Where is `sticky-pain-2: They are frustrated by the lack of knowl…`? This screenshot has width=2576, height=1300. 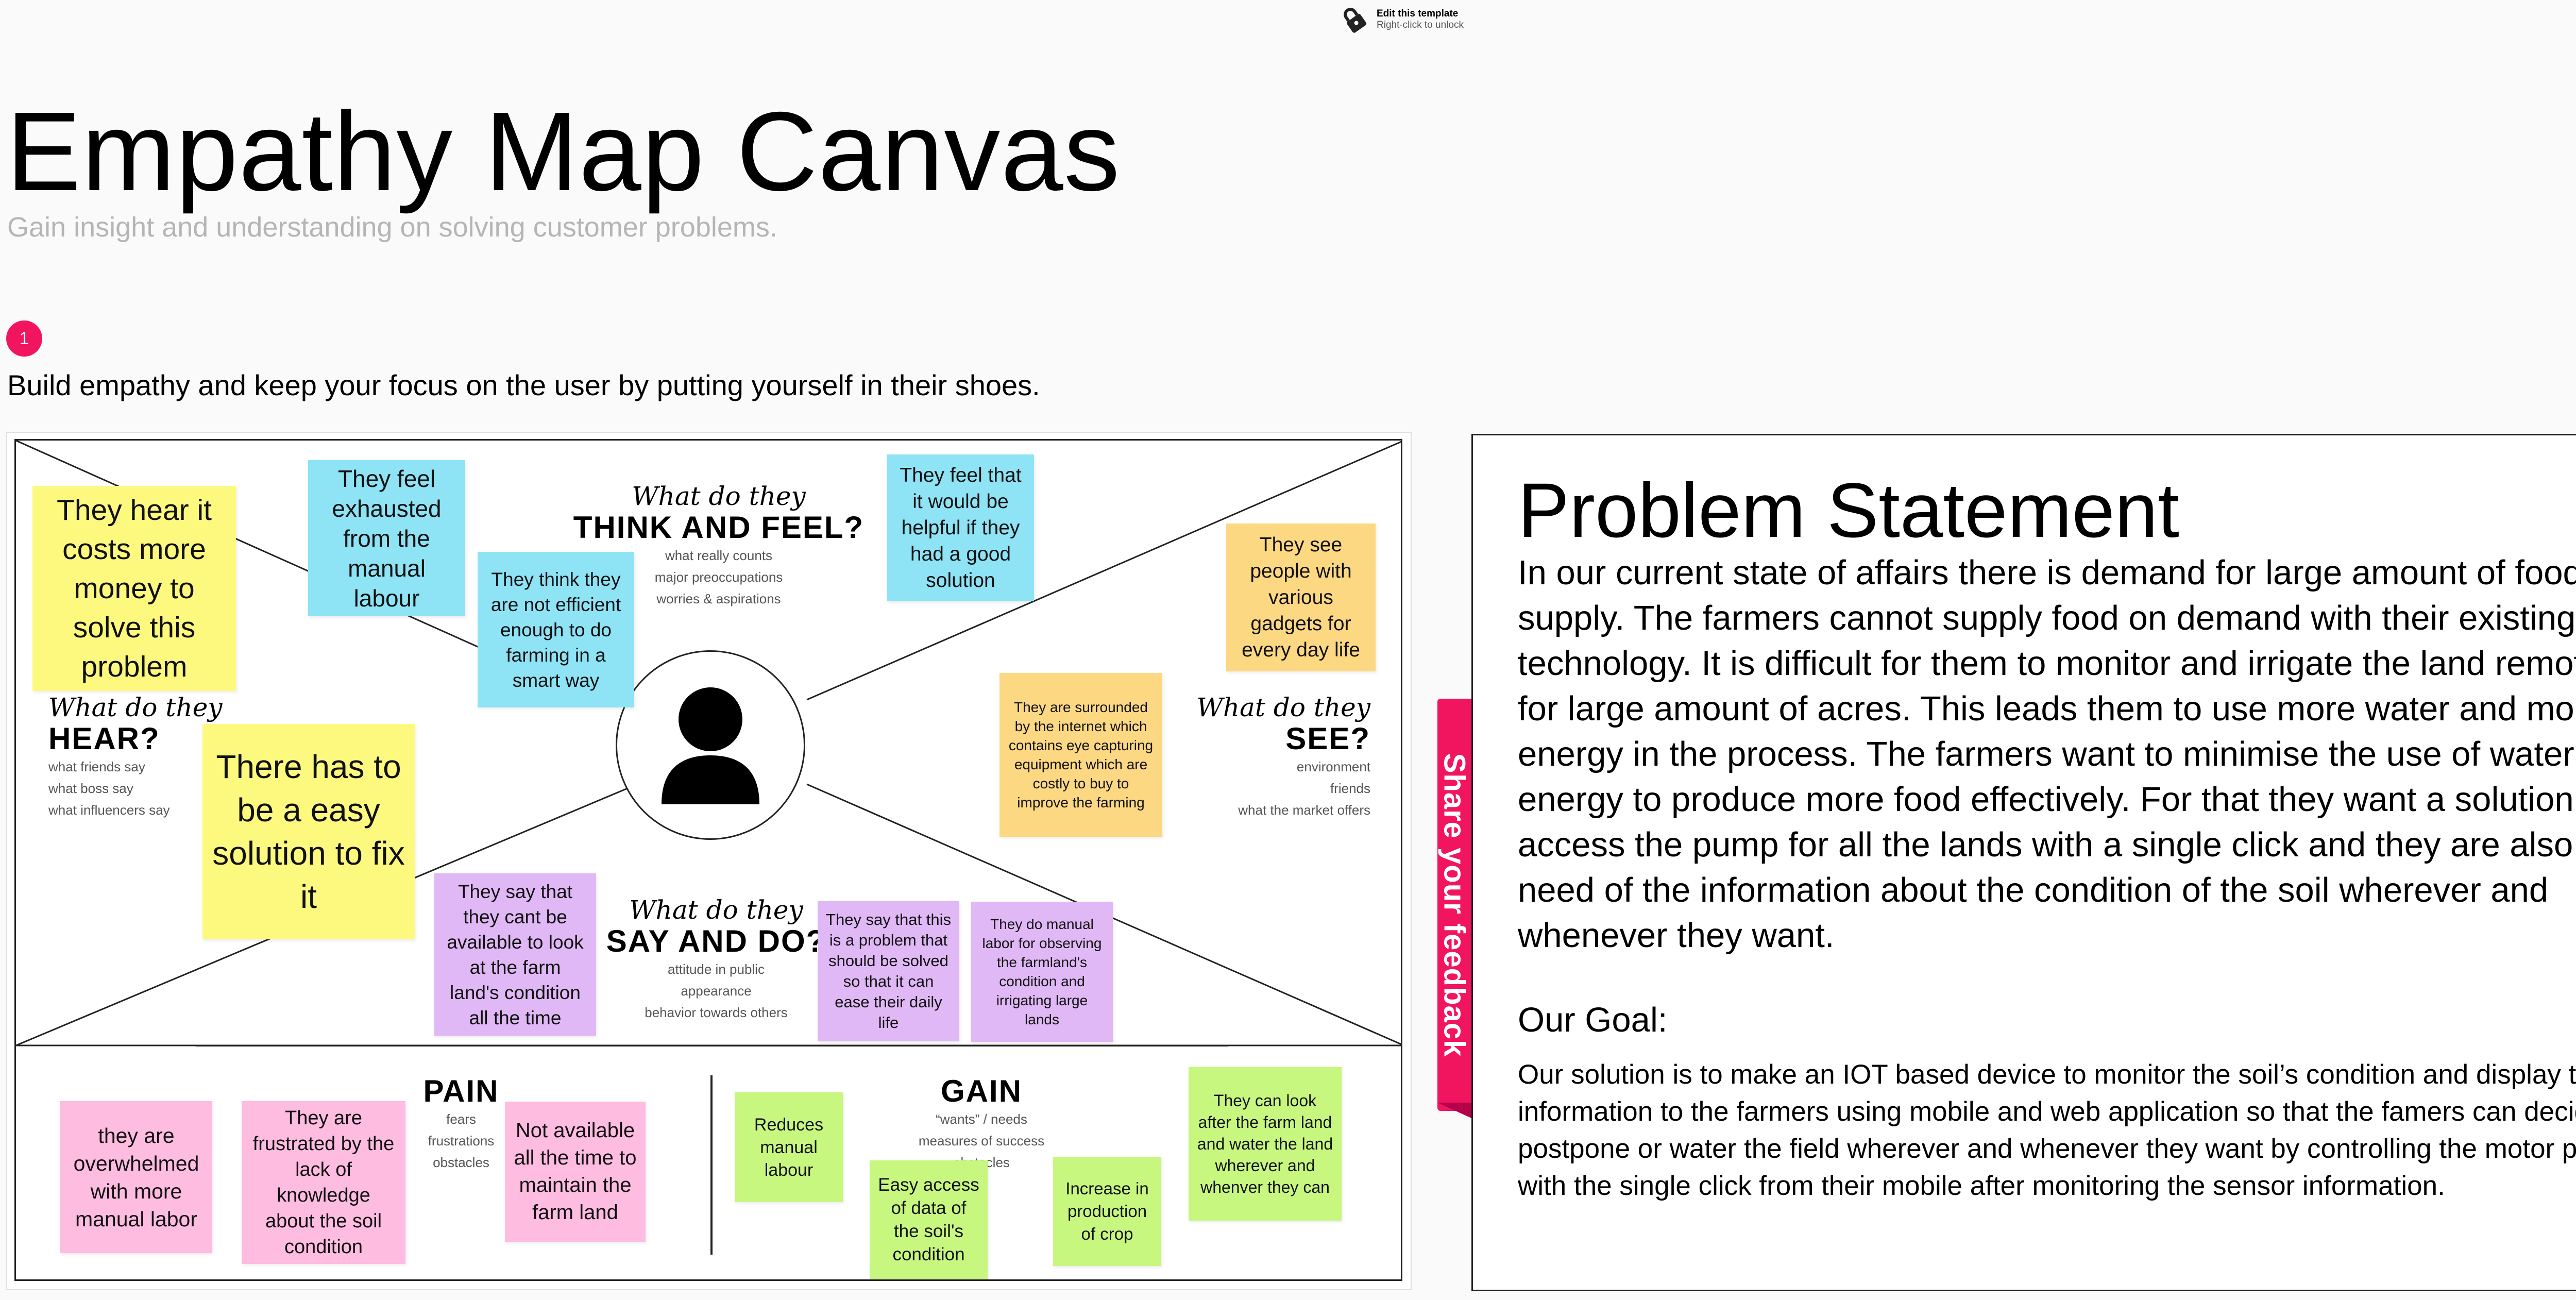
sticky-pain-2: They are frustrated by the lack of knowl… is located at coordinates (324, 1183).